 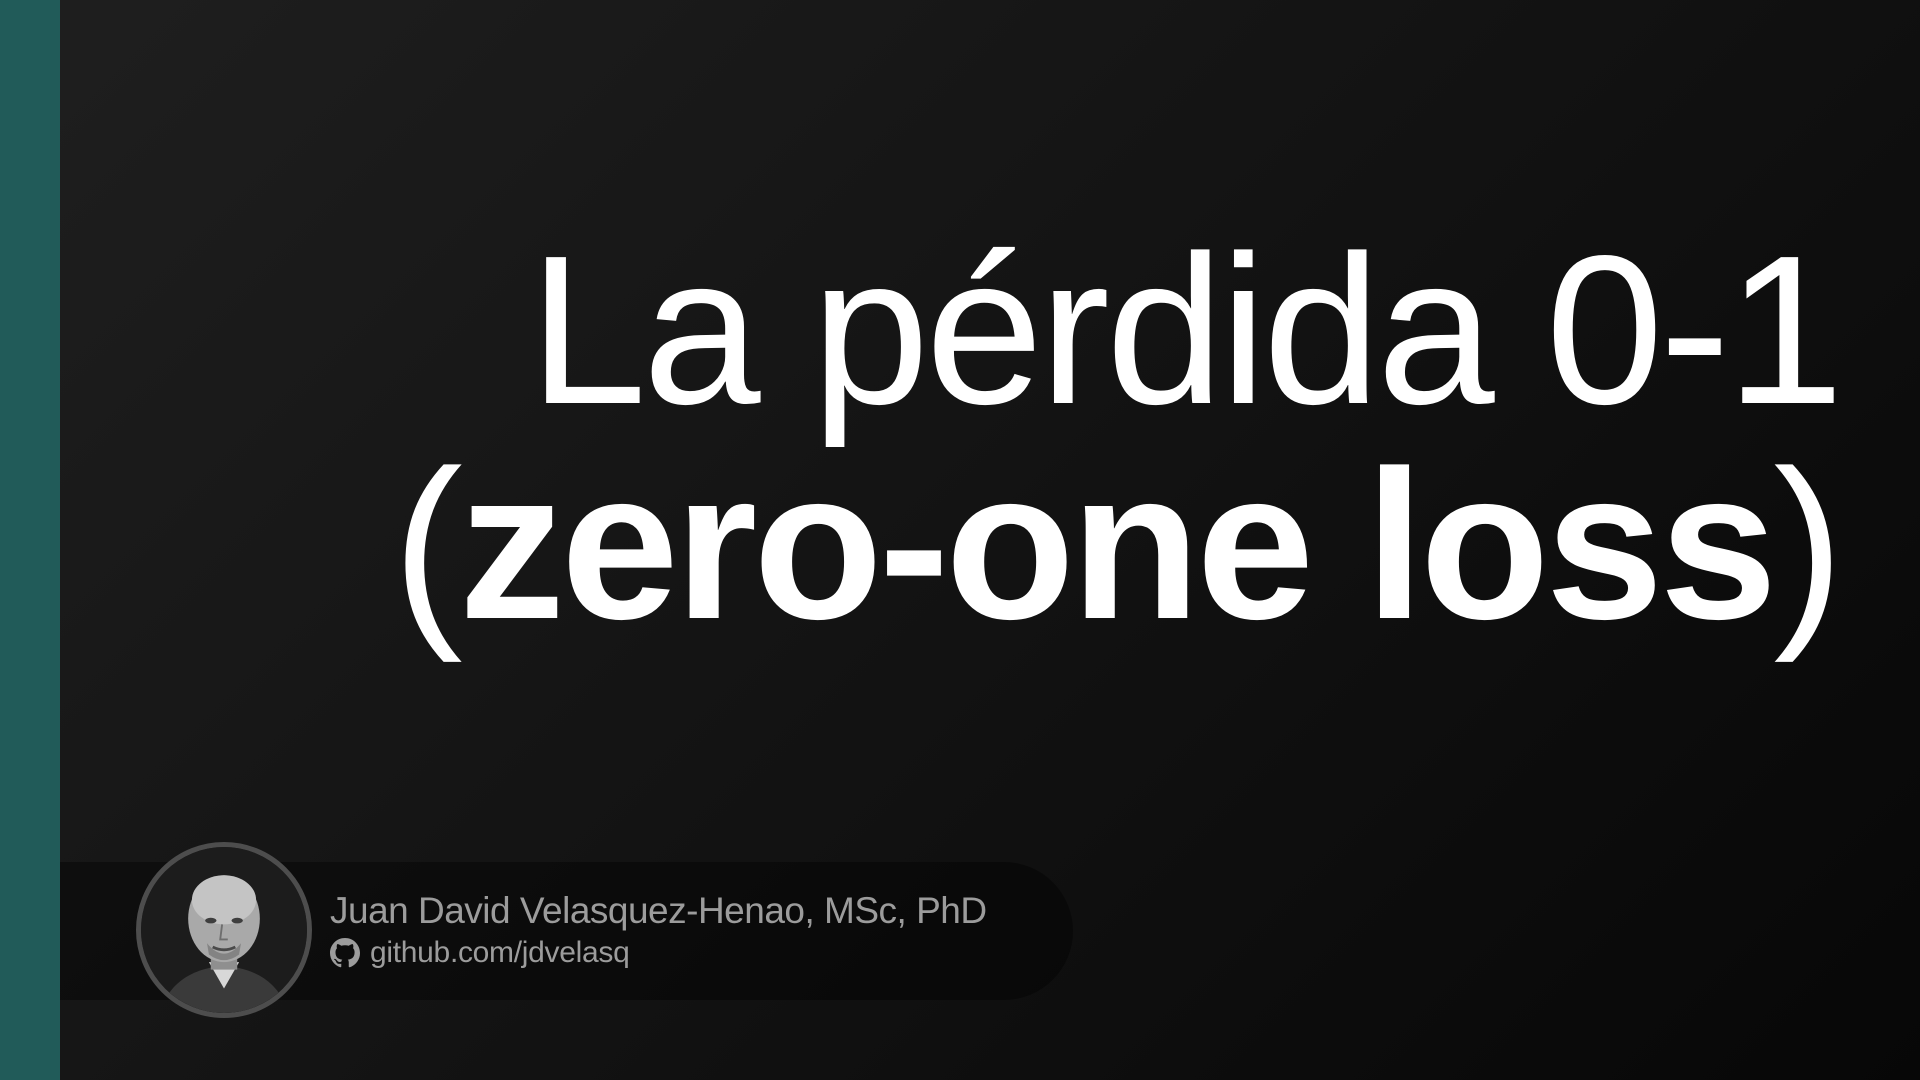 What do you see at coordinates (345, 953) in the screenshot?
I see `github-icon` at bounding box center [345, 953].